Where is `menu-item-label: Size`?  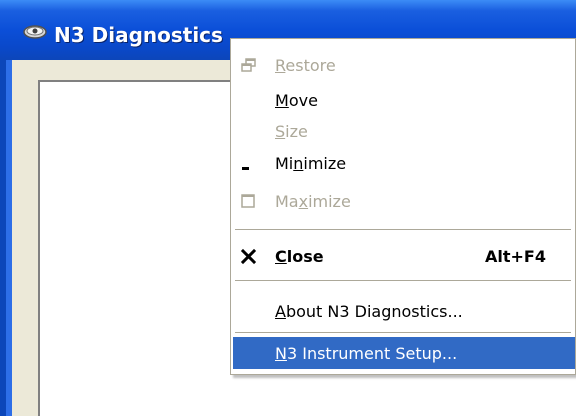
menu-item-label: Size is located at coordinates (291, 131).